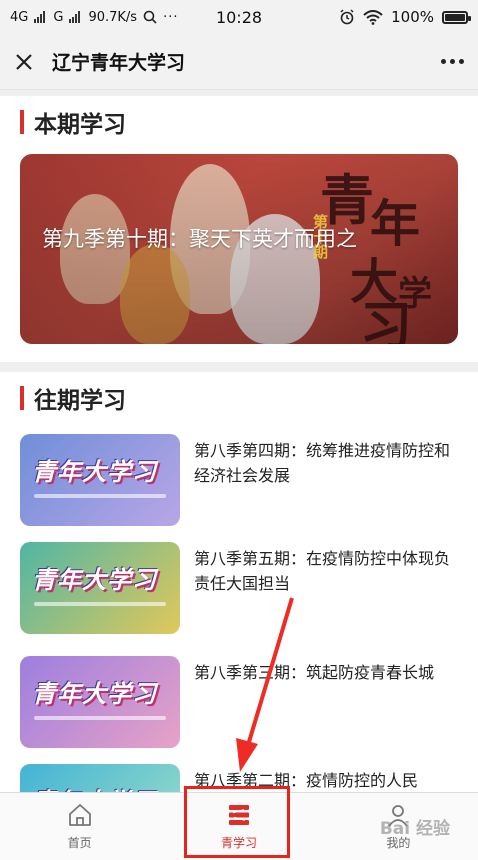 This screenshot has width=478, height=860. What do you see at coordinates (414, 829) in the screenshot?
I see `watermark: Bai 经验` at bounding box center [414, 829].